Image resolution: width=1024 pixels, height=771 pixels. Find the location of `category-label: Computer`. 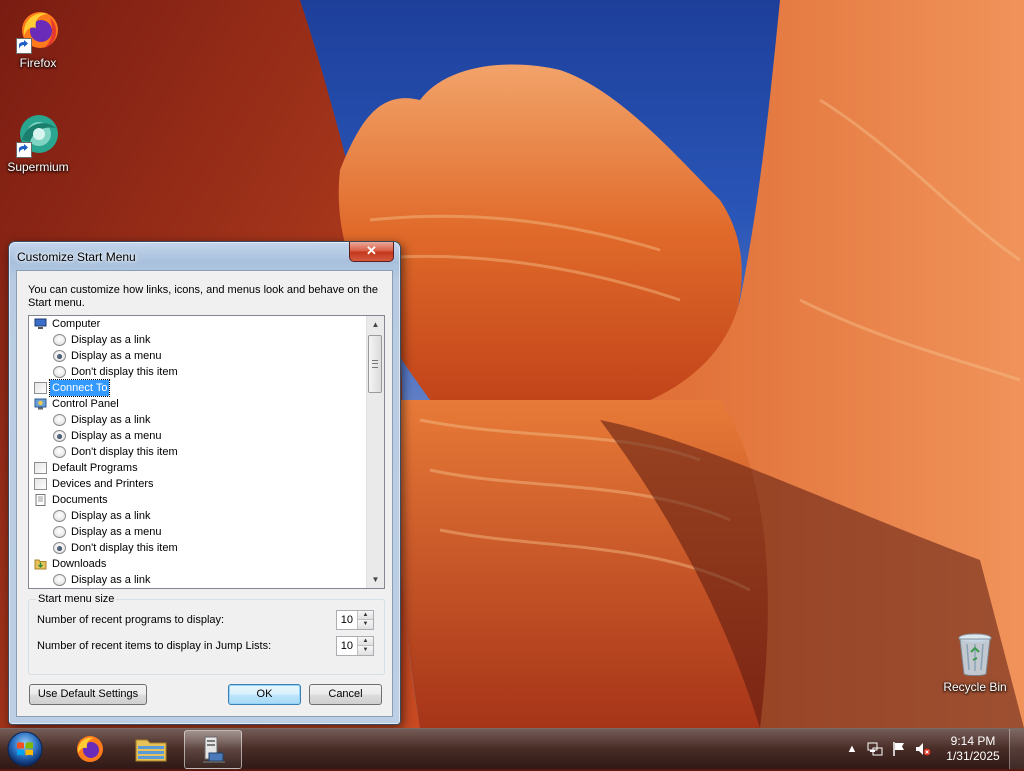

category-label: Computer is located at coordinates (76, 324).